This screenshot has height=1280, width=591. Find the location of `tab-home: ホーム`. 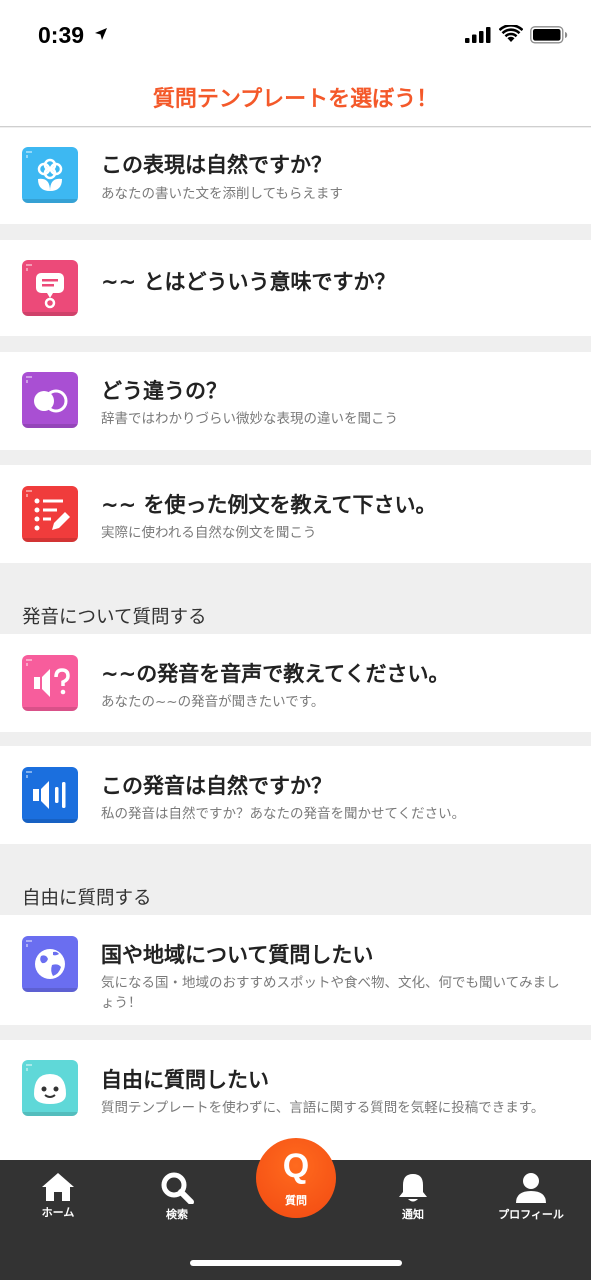

tab-home: ホーム is located at coordinates (58, 1199).